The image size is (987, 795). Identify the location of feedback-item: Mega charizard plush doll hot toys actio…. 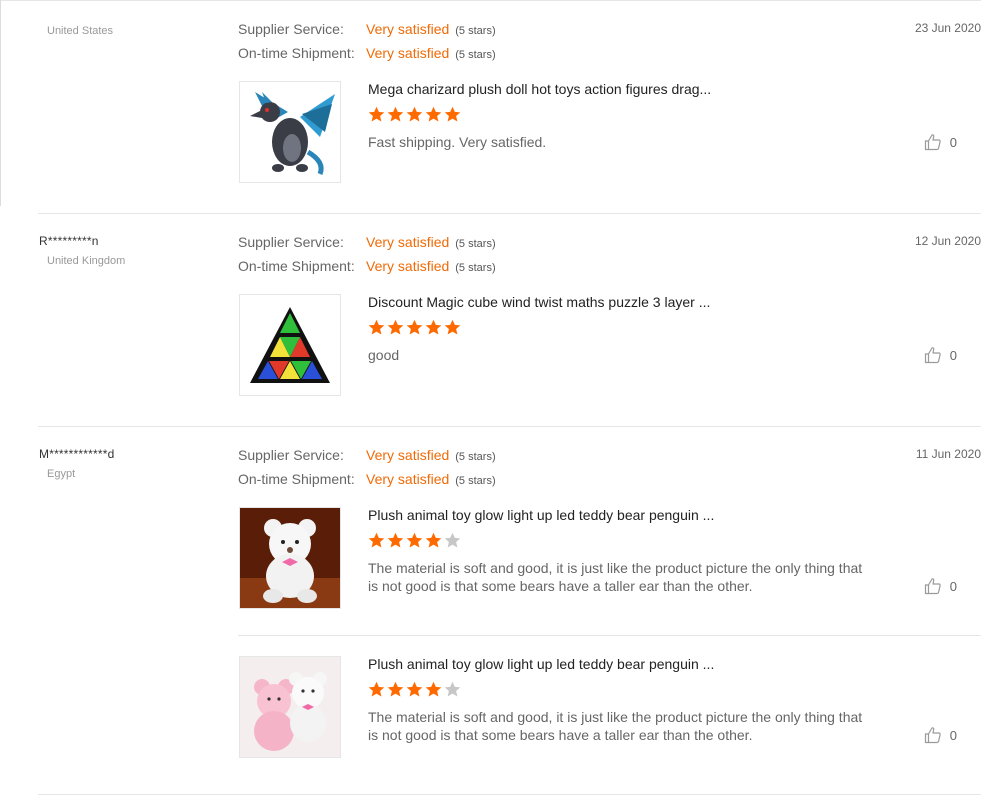
(609, 136).